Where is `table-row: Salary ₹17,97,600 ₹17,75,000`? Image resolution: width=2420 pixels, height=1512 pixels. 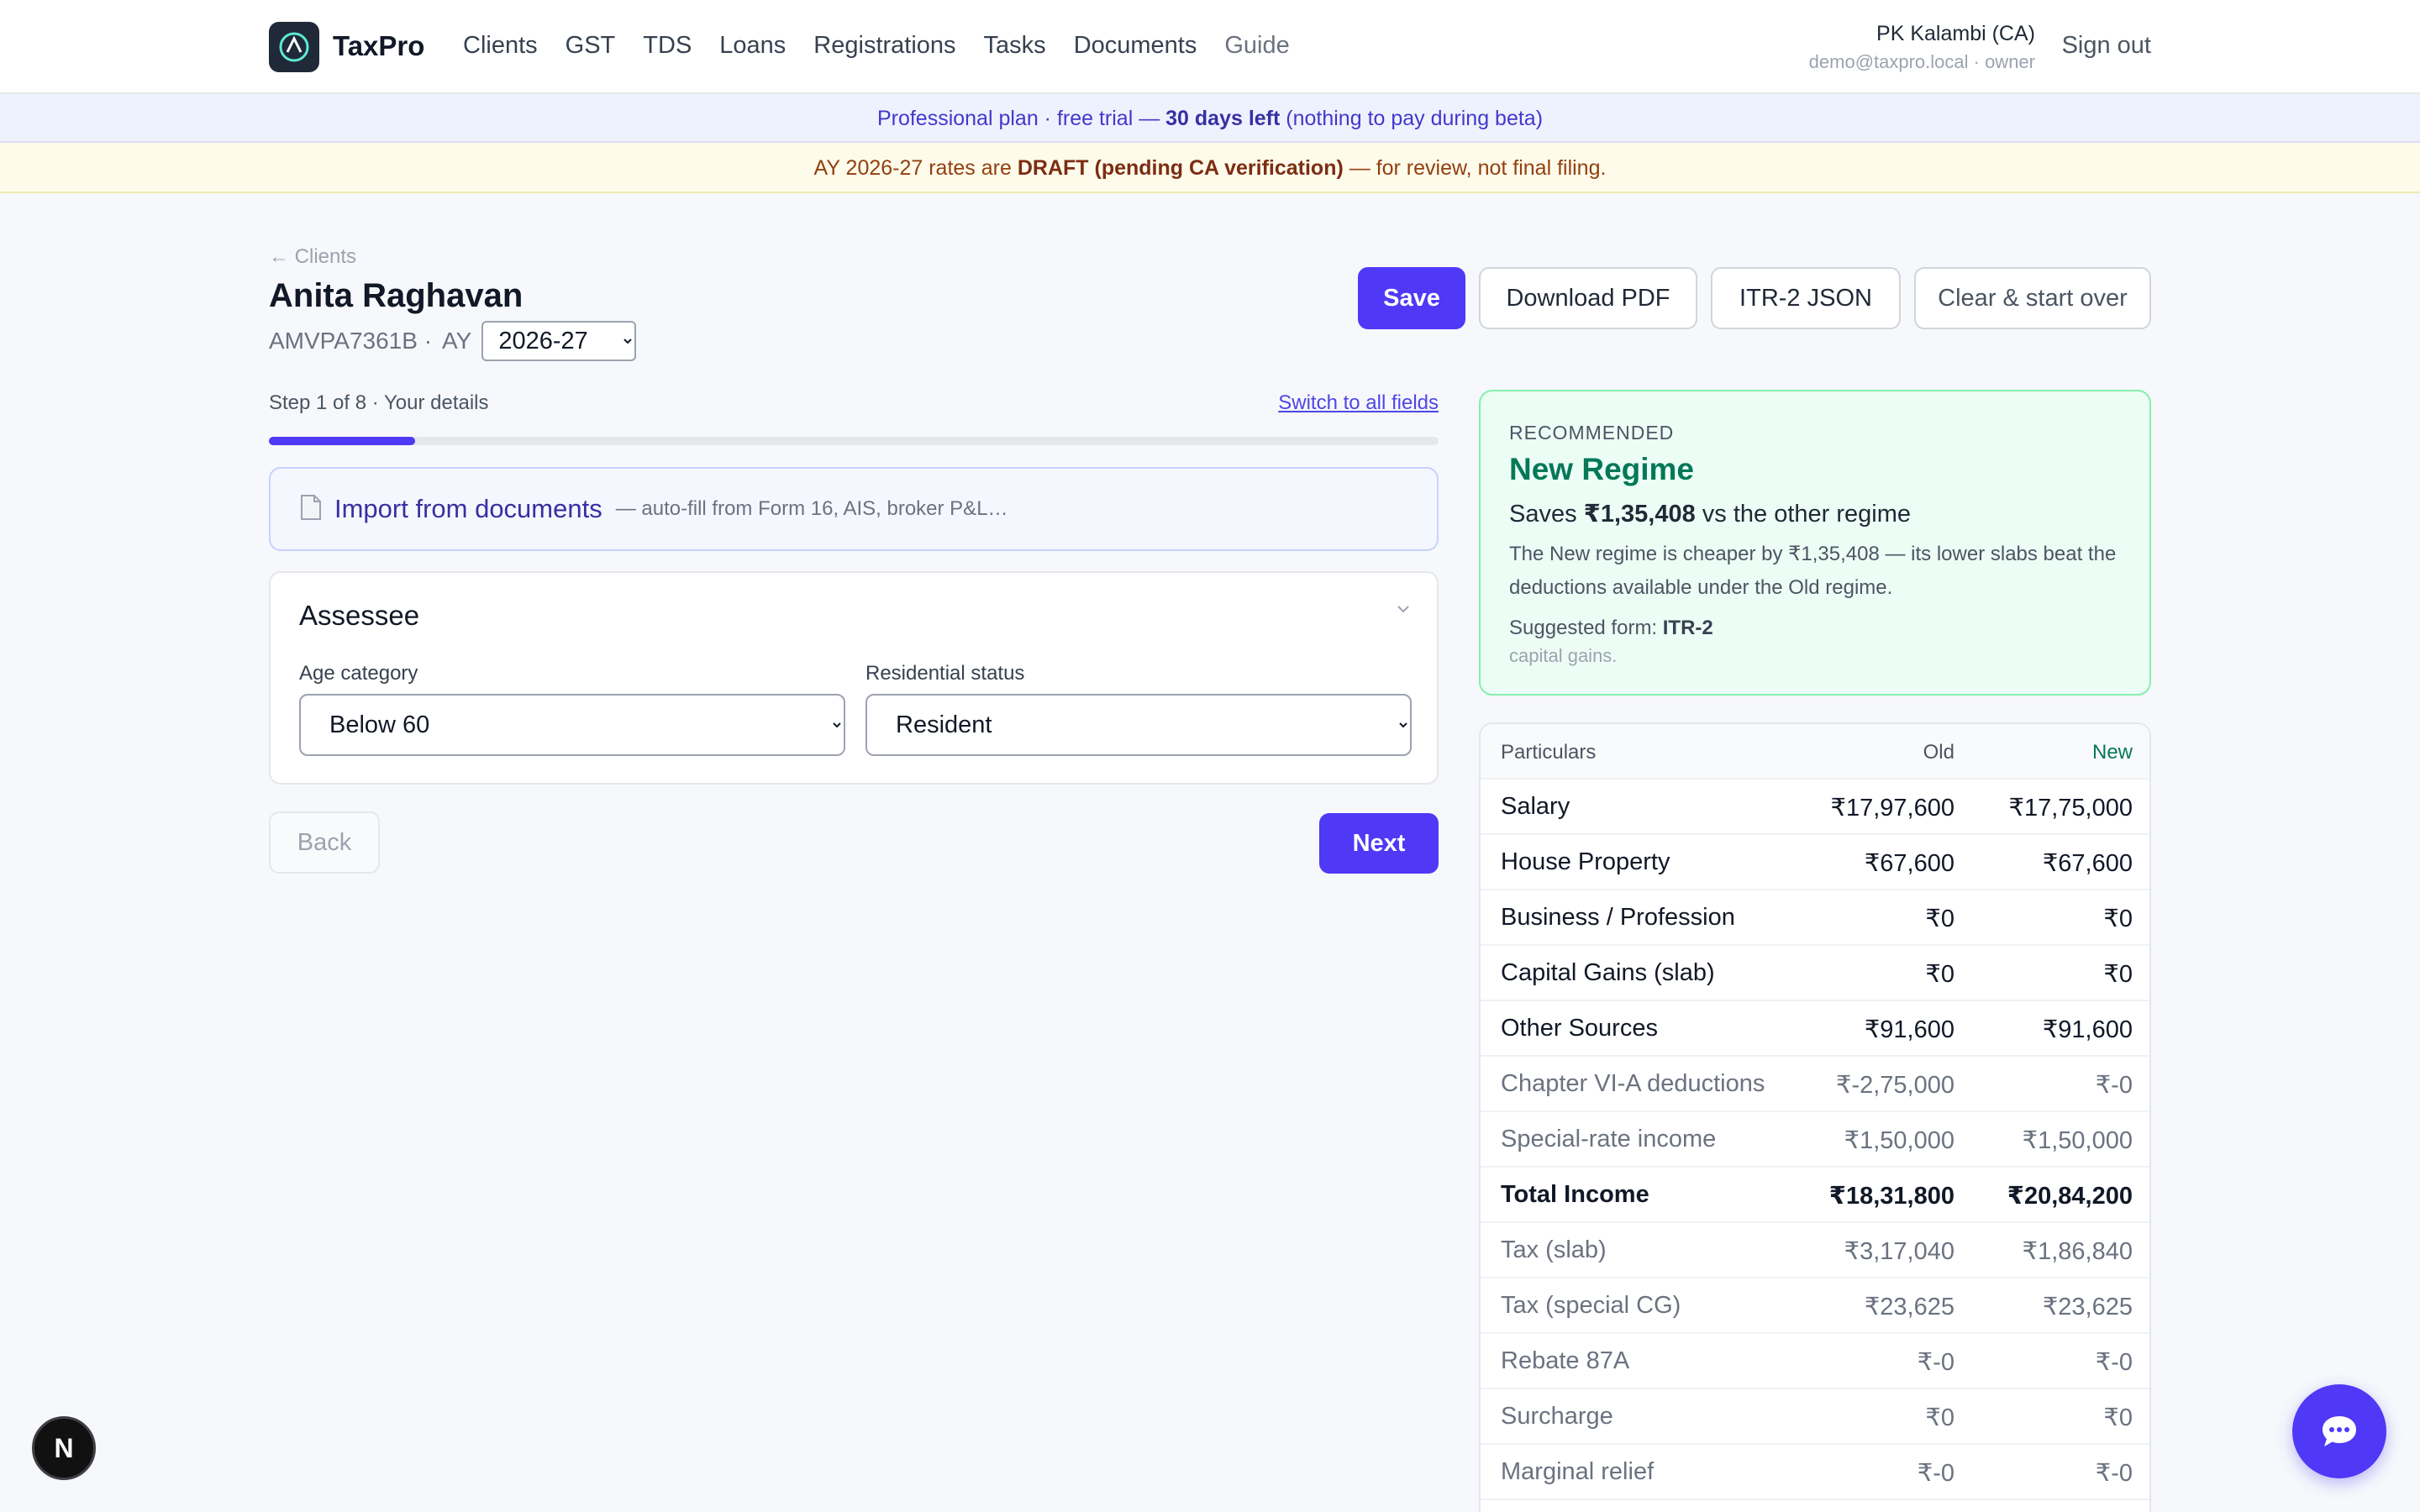 table-row: Salary ₹17,97,600 ₹17,75,000 is located at coordinates (1815, 807).